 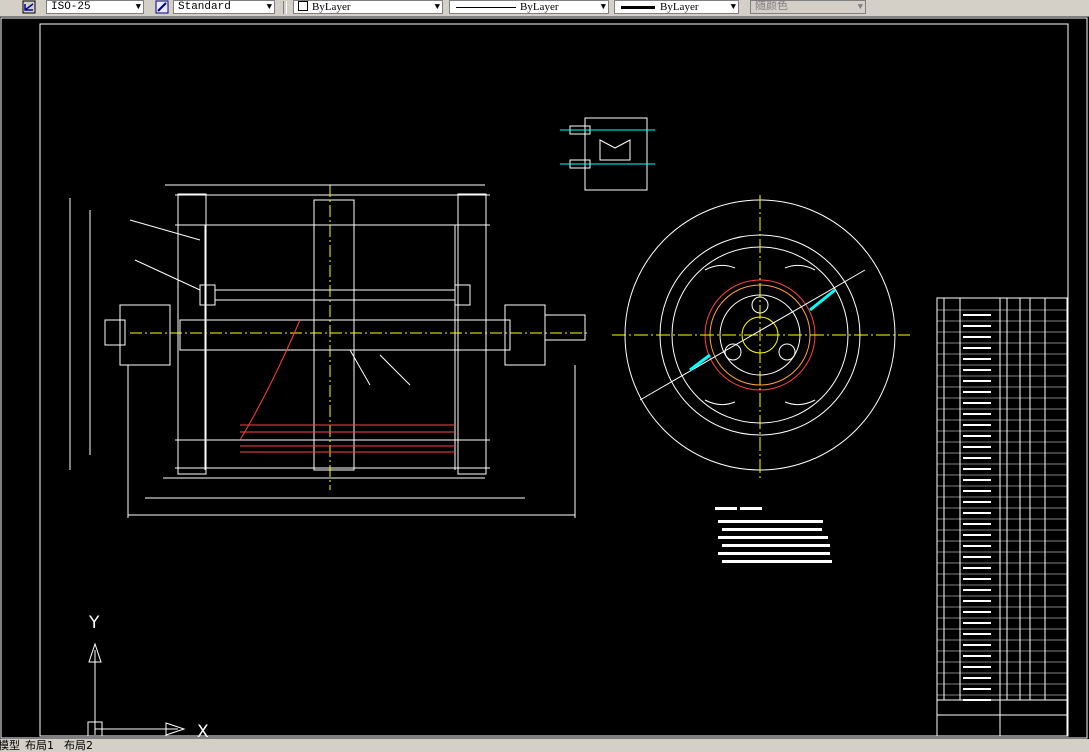 I want to click on dimension-style-value: ISO-25, so click(x=71, y=7).